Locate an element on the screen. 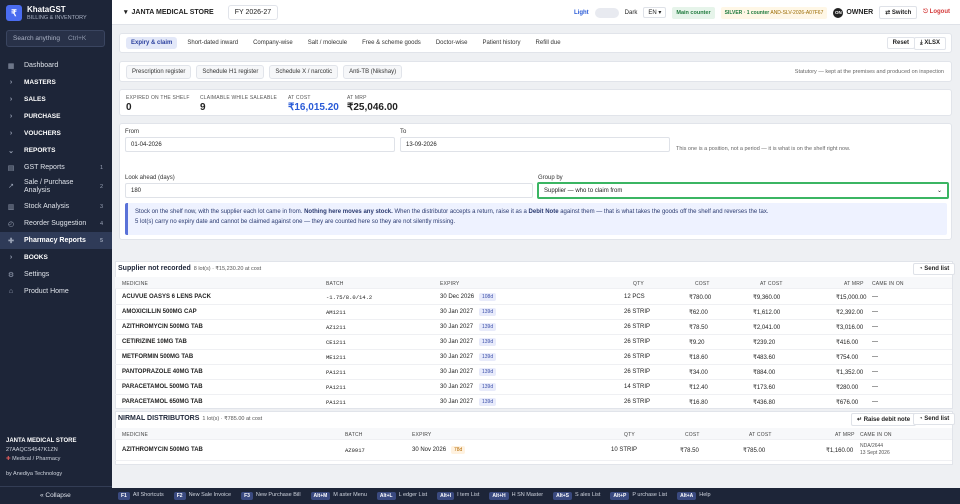 Image resolution: width=960 pixels, height=504 pixels. store-selector: ▾ JANTA MEDICAL STORE is located at coordinates (169, 12).